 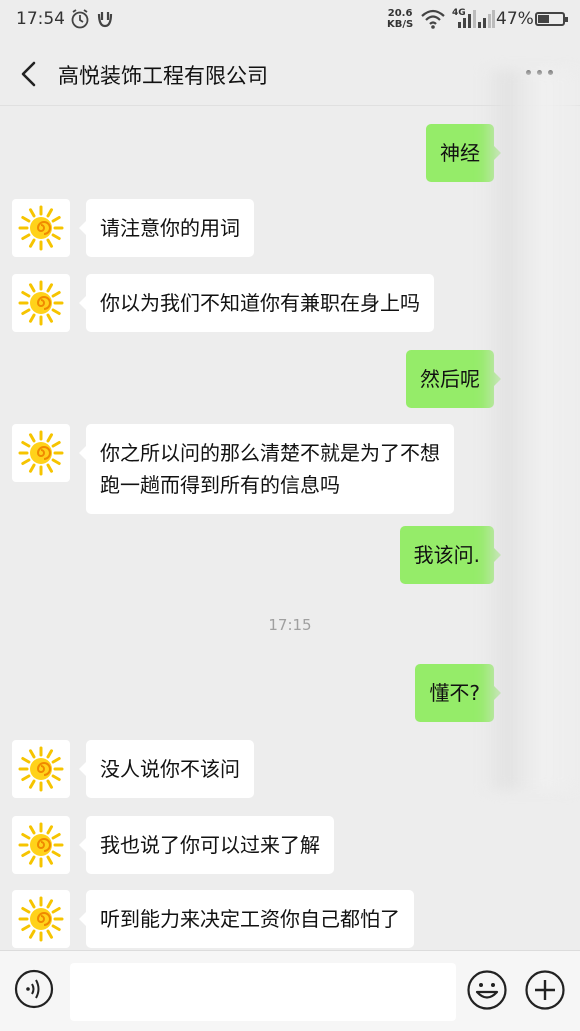 I want to click on message-text: 我该问., so click(x=446, y=555).